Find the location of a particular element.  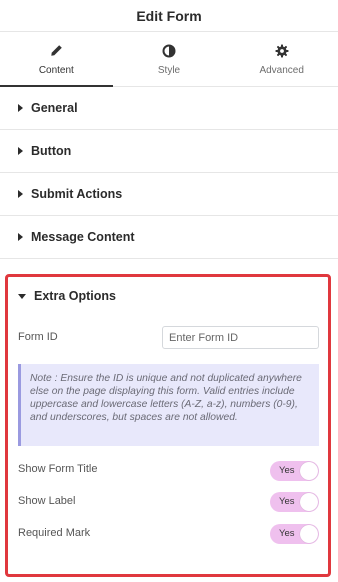

caret-down-icon is located at coordinates (22, 296).